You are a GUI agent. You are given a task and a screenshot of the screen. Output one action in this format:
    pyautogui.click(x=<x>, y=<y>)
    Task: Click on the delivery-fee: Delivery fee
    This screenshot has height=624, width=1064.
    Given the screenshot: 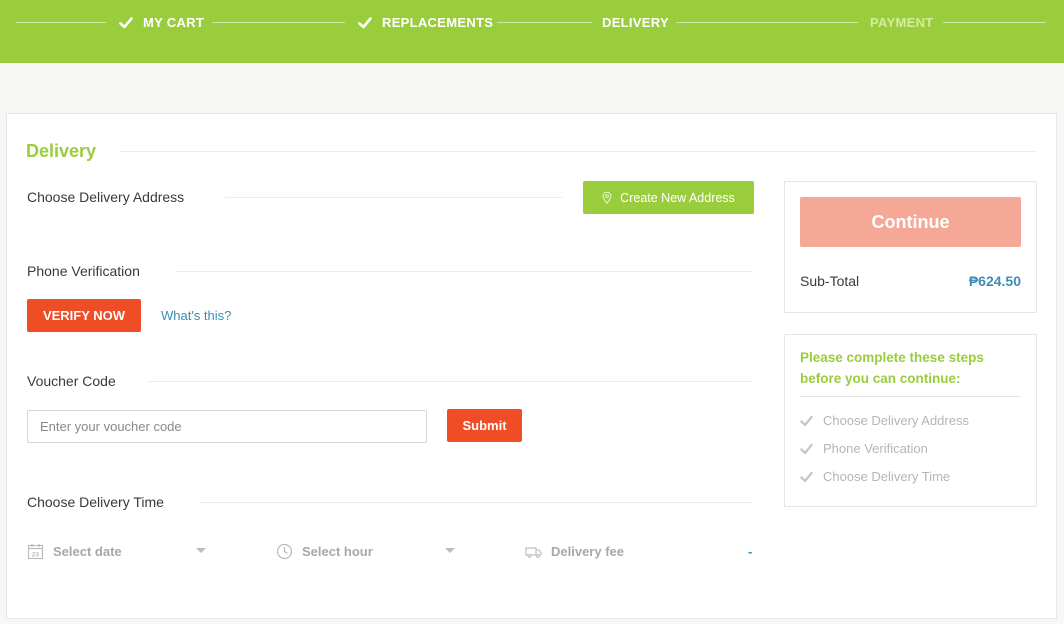 What is the action you would take?
    pyautogui.click(x=574, y=551)
    